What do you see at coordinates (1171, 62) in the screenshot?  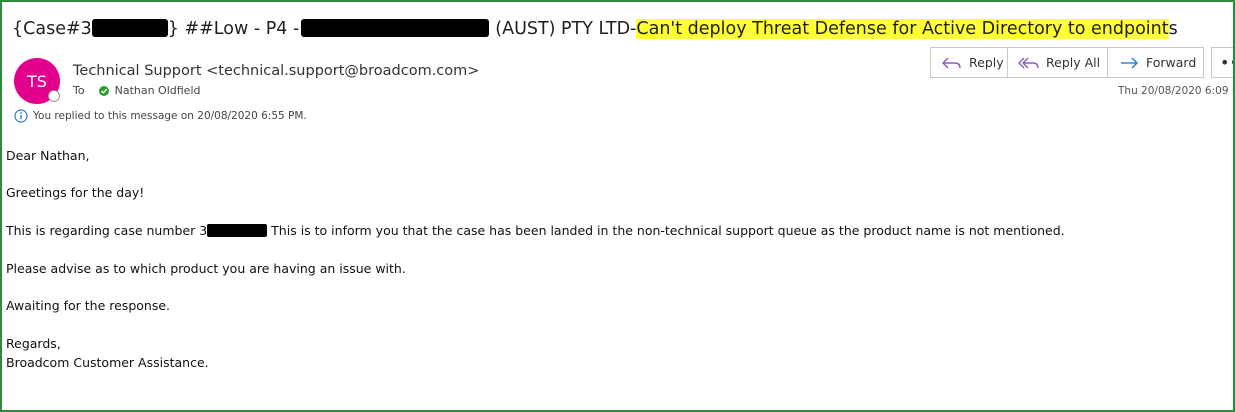 I see `forward-label: Forward` at bounding box center [1171, 62].